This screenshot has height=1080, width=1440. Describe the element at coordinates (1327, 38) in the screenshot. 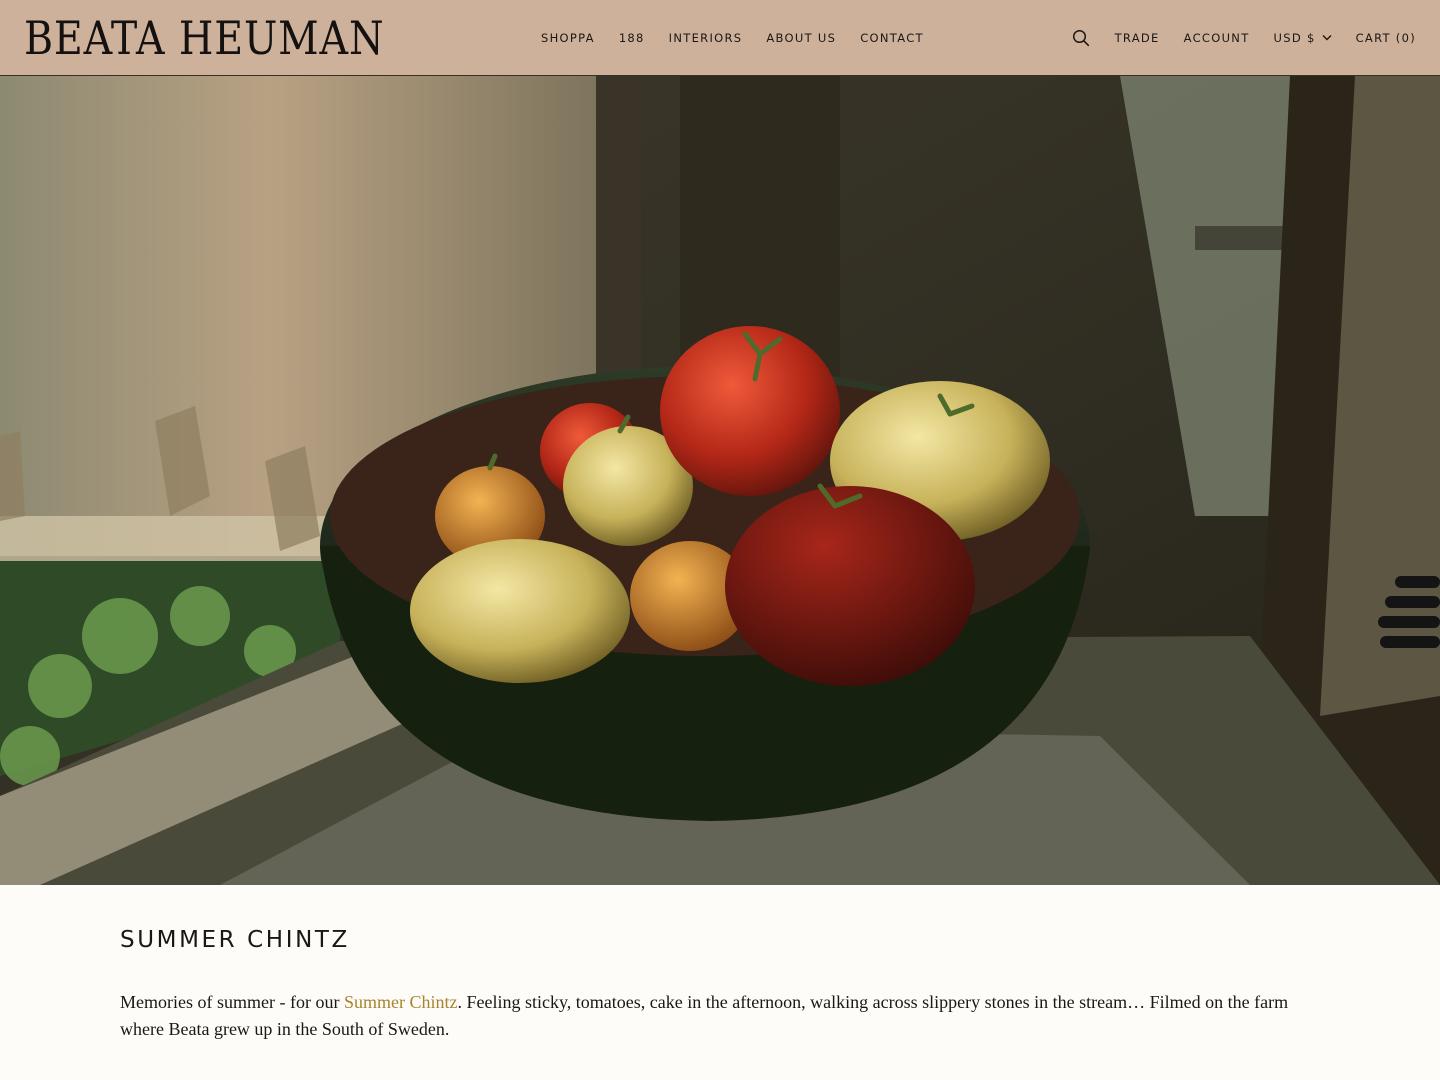

I see `chevron-down-icon` at that location.